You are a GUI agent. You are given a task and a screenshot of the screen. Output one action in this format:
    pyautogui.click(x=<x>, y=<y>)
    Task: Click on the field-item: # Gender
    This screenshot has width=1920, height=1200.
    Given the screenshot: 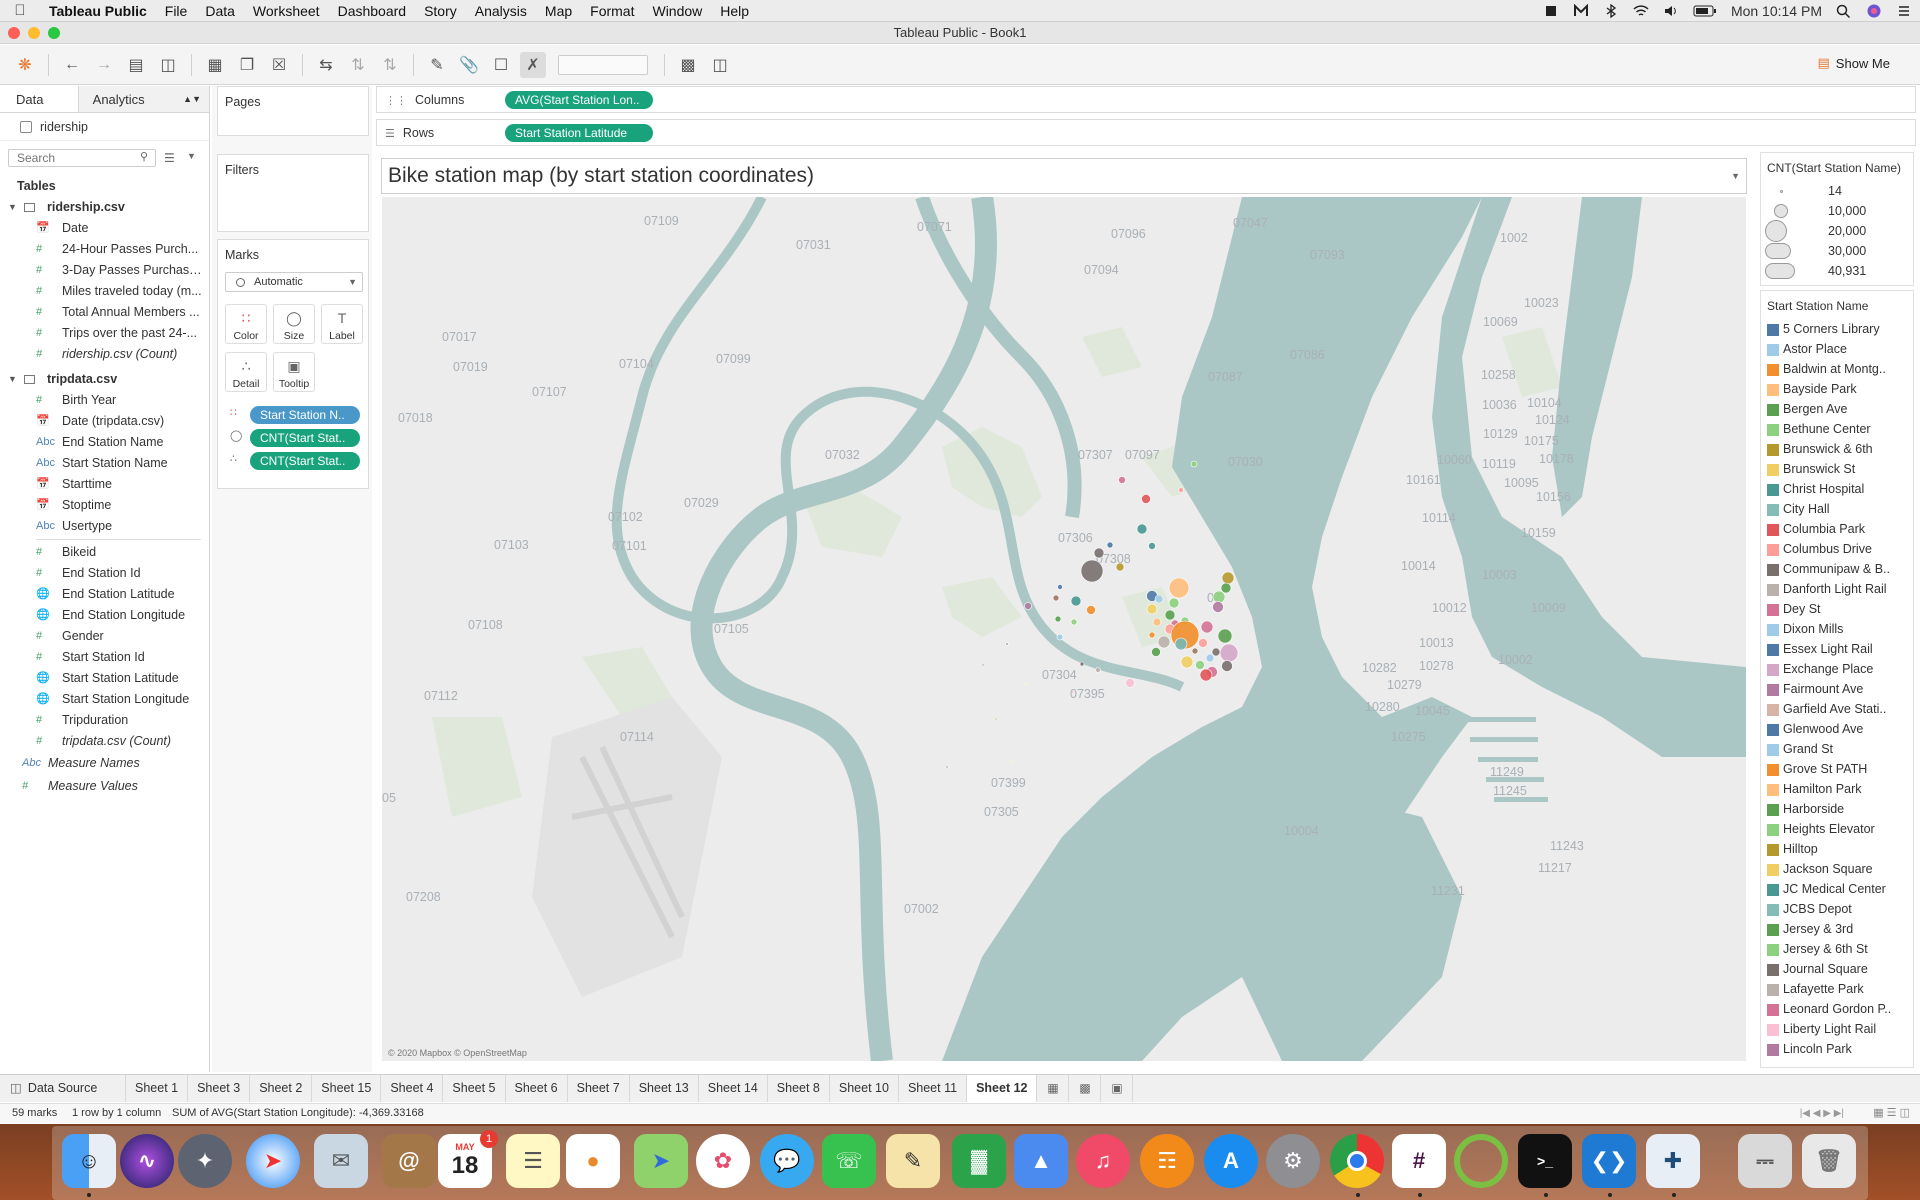 What is the action you would take?
    pyautogui.click(x=102, y=636)
    